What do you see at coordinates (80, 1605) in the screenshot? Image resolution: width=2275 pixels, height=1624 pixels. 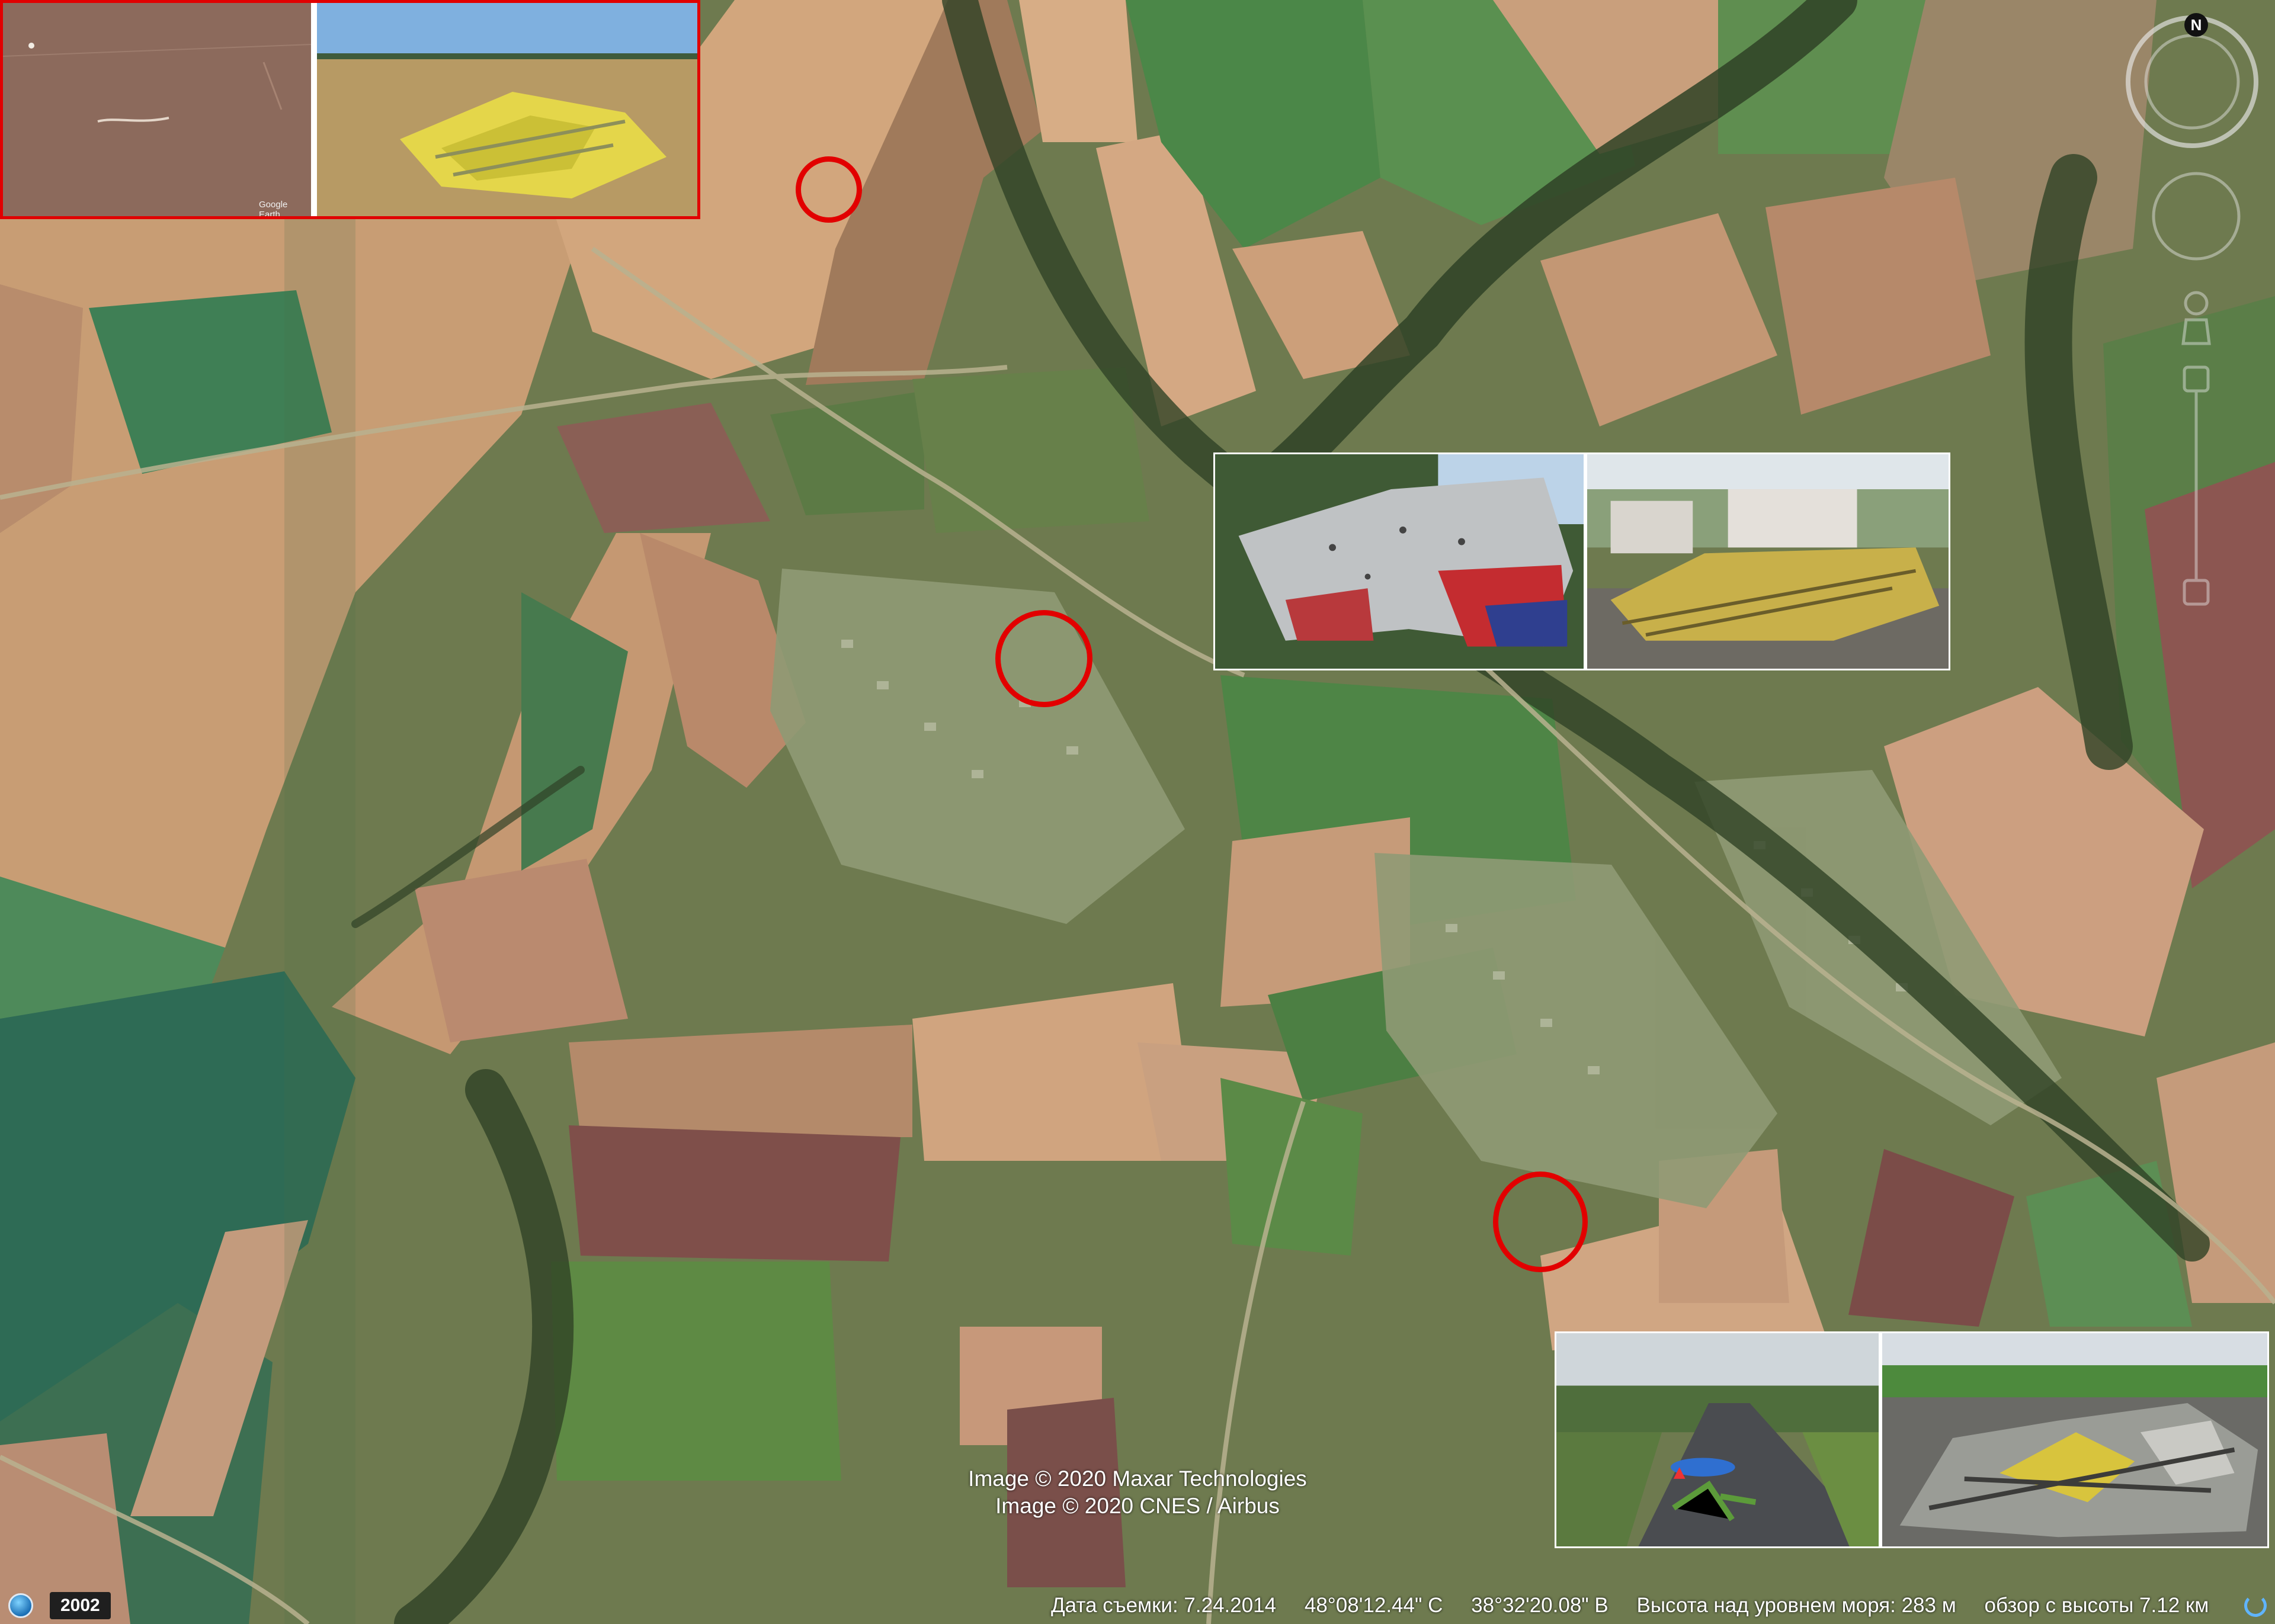 I see `historical-imagery-year-badge: 2002` at bounding box center [80, 1605].